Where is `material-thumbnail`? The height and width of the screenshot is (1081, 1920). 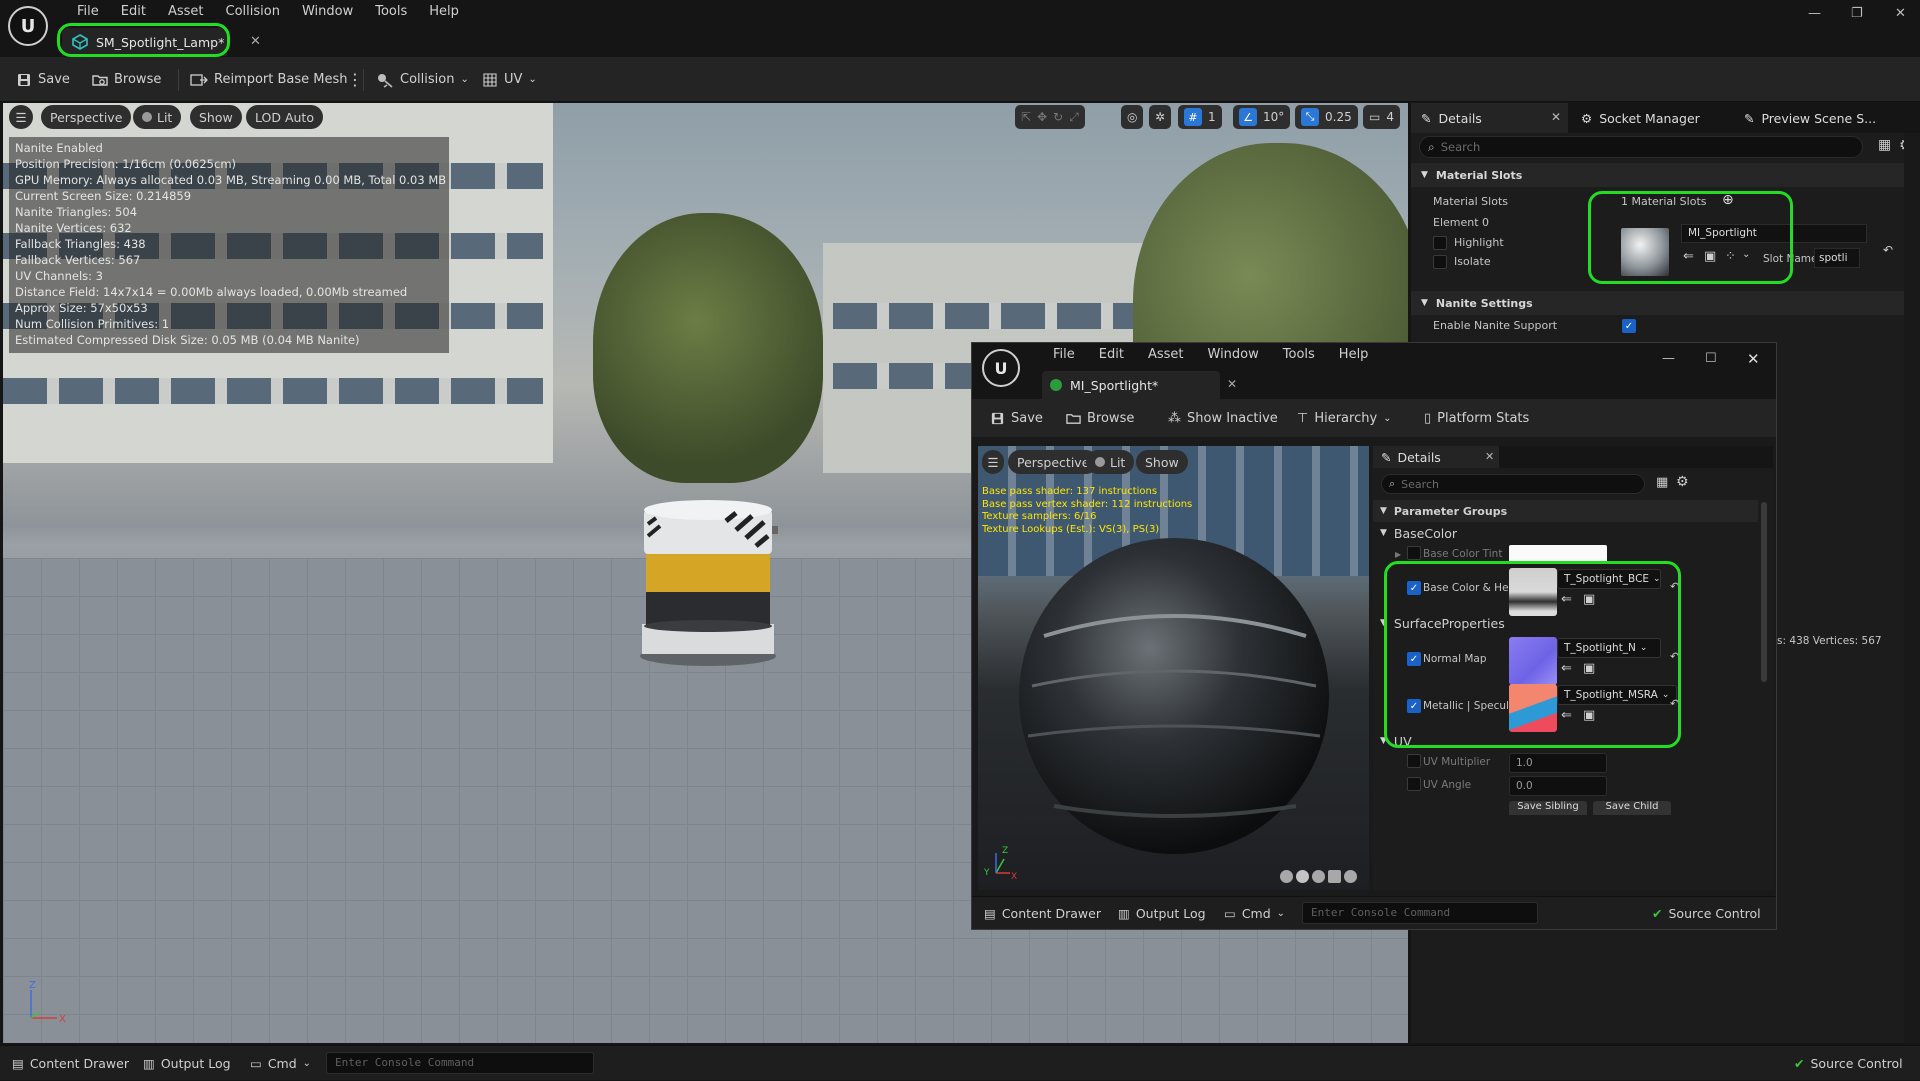
material-thumbnail is located at coordinates (1645, 252).